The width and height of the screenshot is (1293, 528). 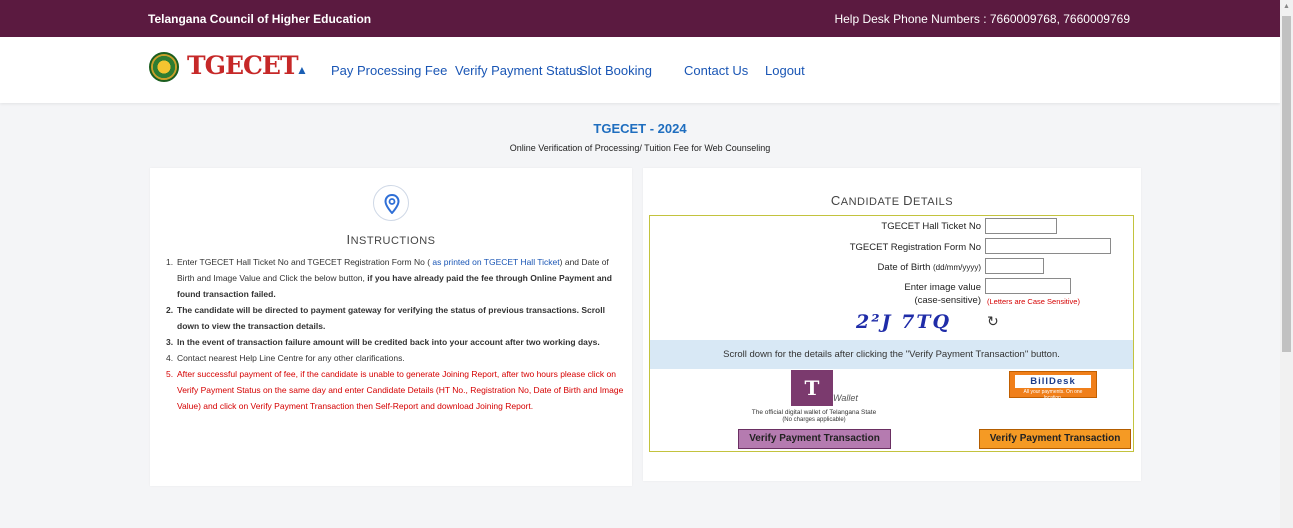 I want to click on registration-form-label: TGECET Registration Form No, so click(x=915, y=247).